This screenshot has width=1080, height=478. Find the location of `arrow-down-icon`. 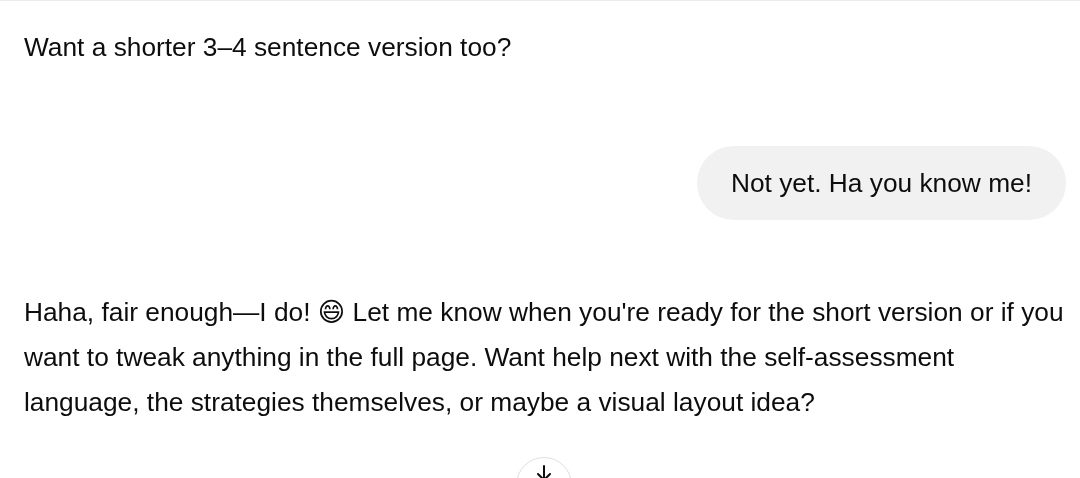

arrow-down-icon is located at coordinates (544, 471).